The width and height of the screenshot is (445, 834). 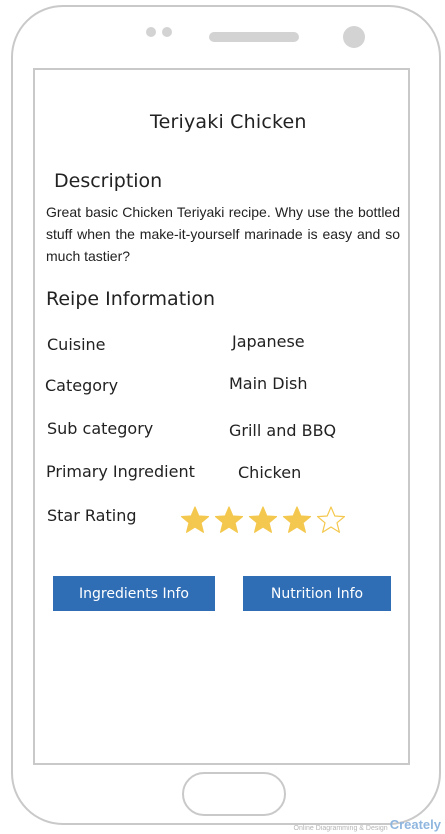 What do you see at coordinates (268, 383) in the screenshot?
I see `category-value: Main Dish` at bounding box center [268, 383].